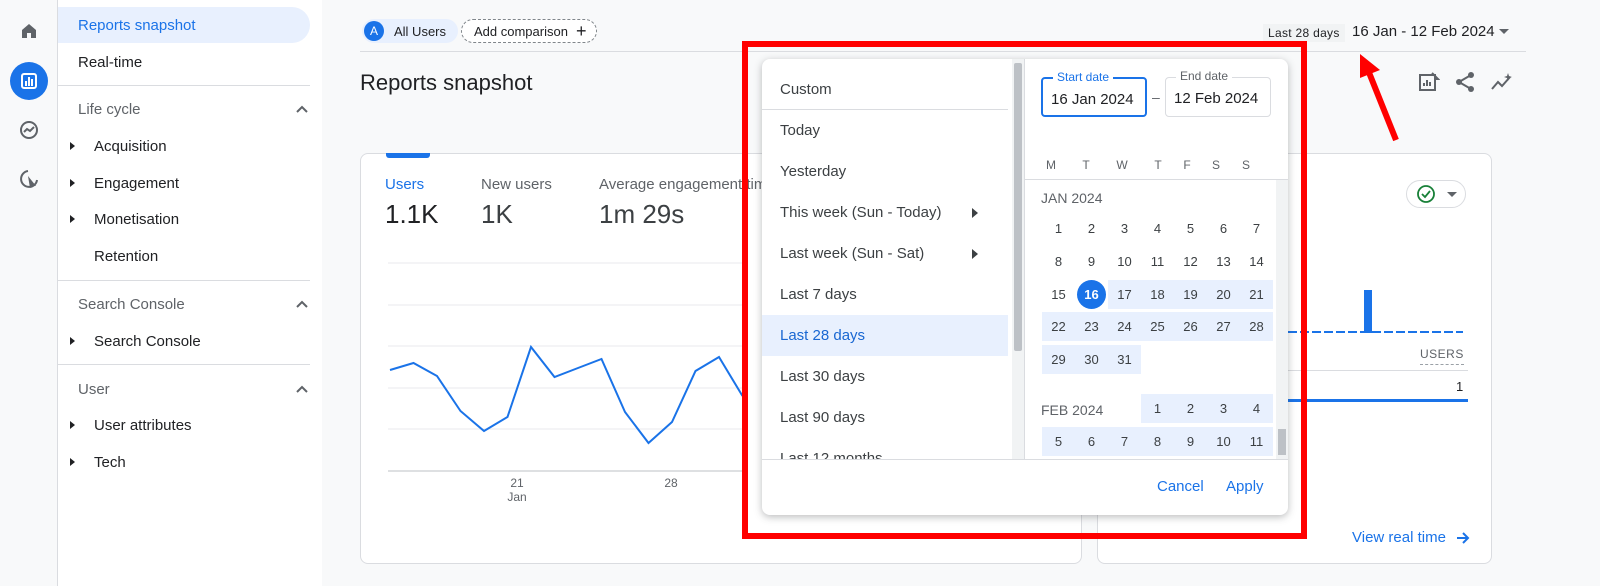 This screenshot has width=1600, height=586. What do you see at coordinates (1124, 359) in the screenshot?
I see `calendar-day: 31` at bounding box center [1124, 359].